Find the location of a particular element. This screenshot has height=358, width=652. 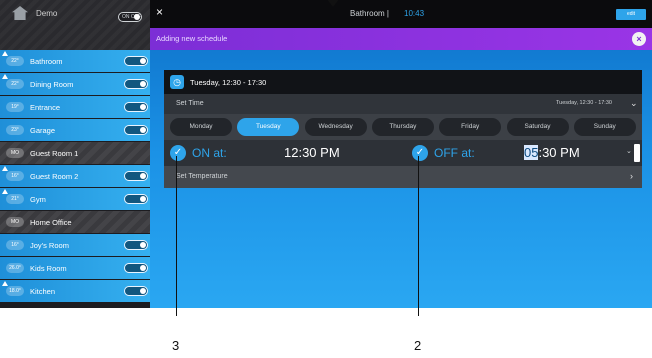

room-name: Guest Room 1 is located at coordinates (54, 153).